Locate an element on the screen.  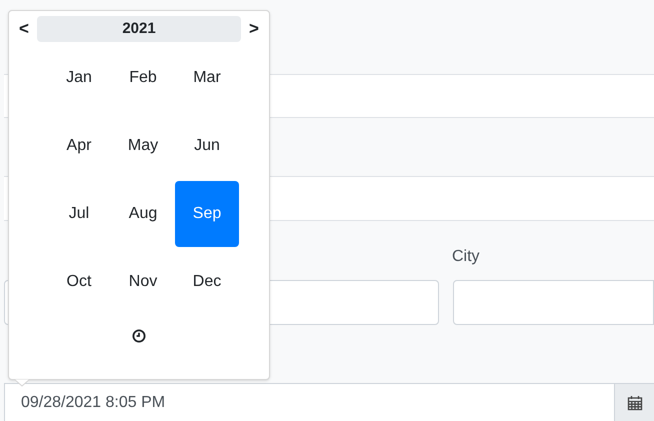
month-cell: Apr is located at coordinates (79, 146).